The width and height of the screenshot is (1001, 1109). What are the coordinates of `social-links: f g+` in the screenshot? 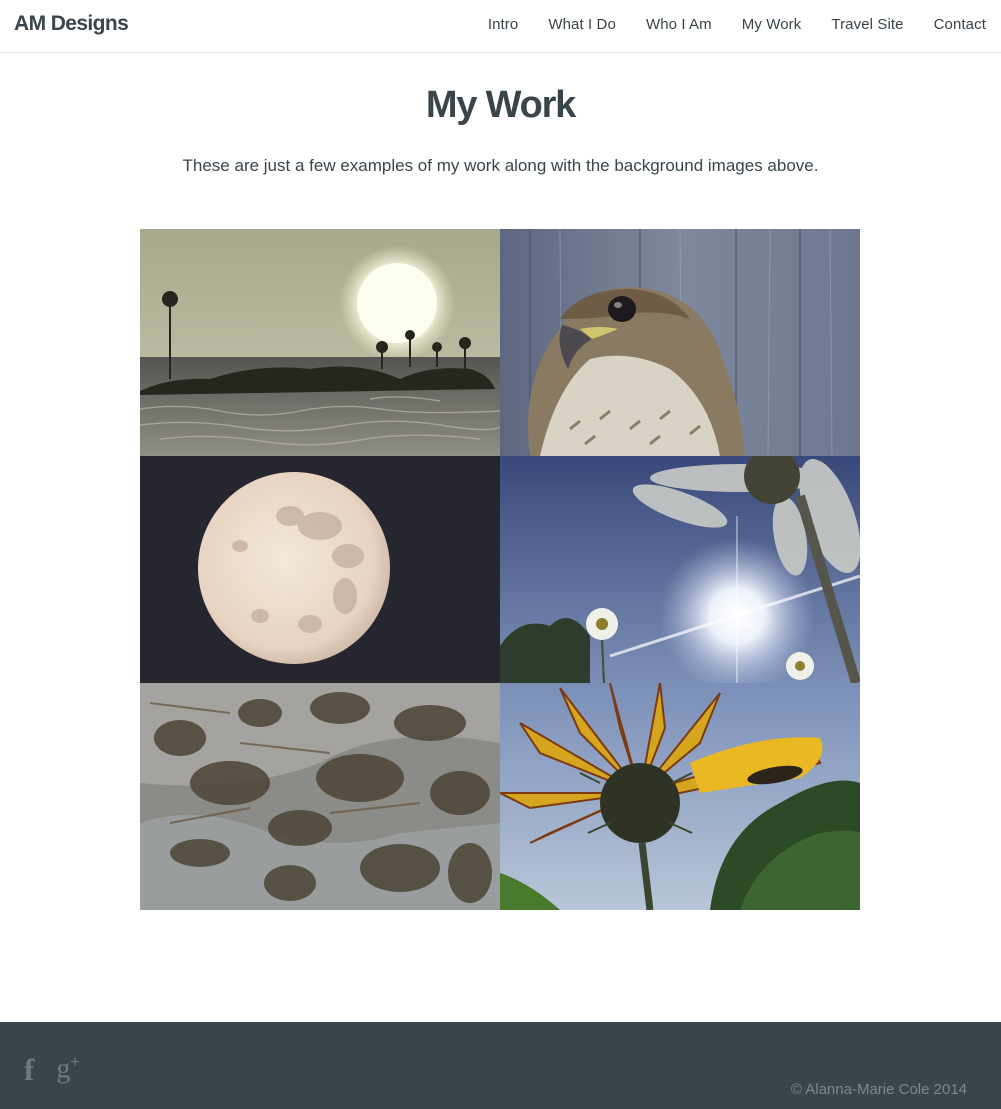 It's located at (52, 1069).